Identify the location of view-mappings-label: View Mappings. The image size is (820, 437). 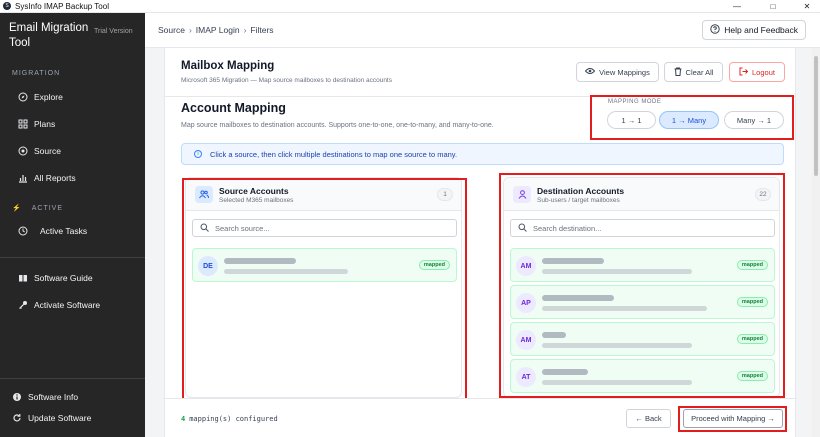
(624, 72).